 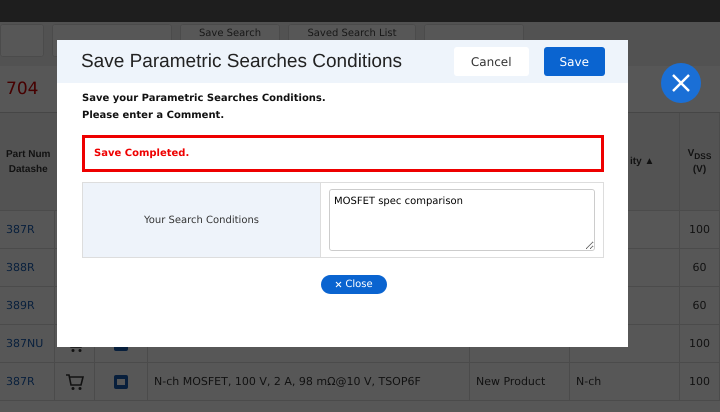 What do you see at coordinates (204, 98) in the screenshot?
I see `instruction-text: Save your Parametric Searches Conditions.` at bounding box center [204, 98].